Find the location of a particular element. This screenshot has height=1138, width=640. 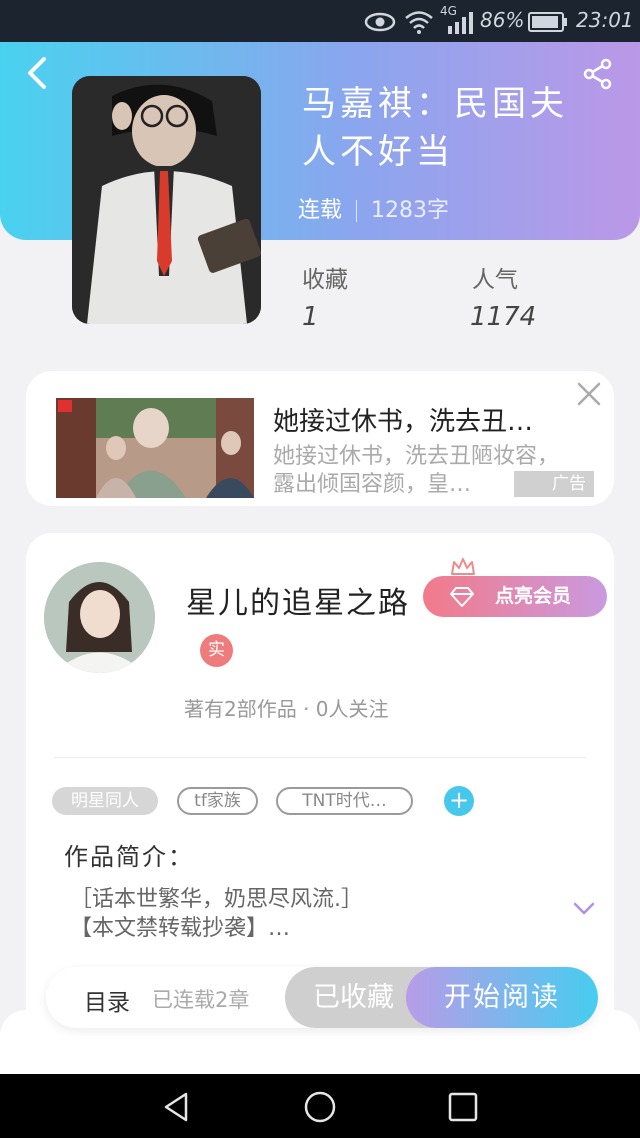

vip-button-label: 点亮会员 is located at coordinates (533, 596).